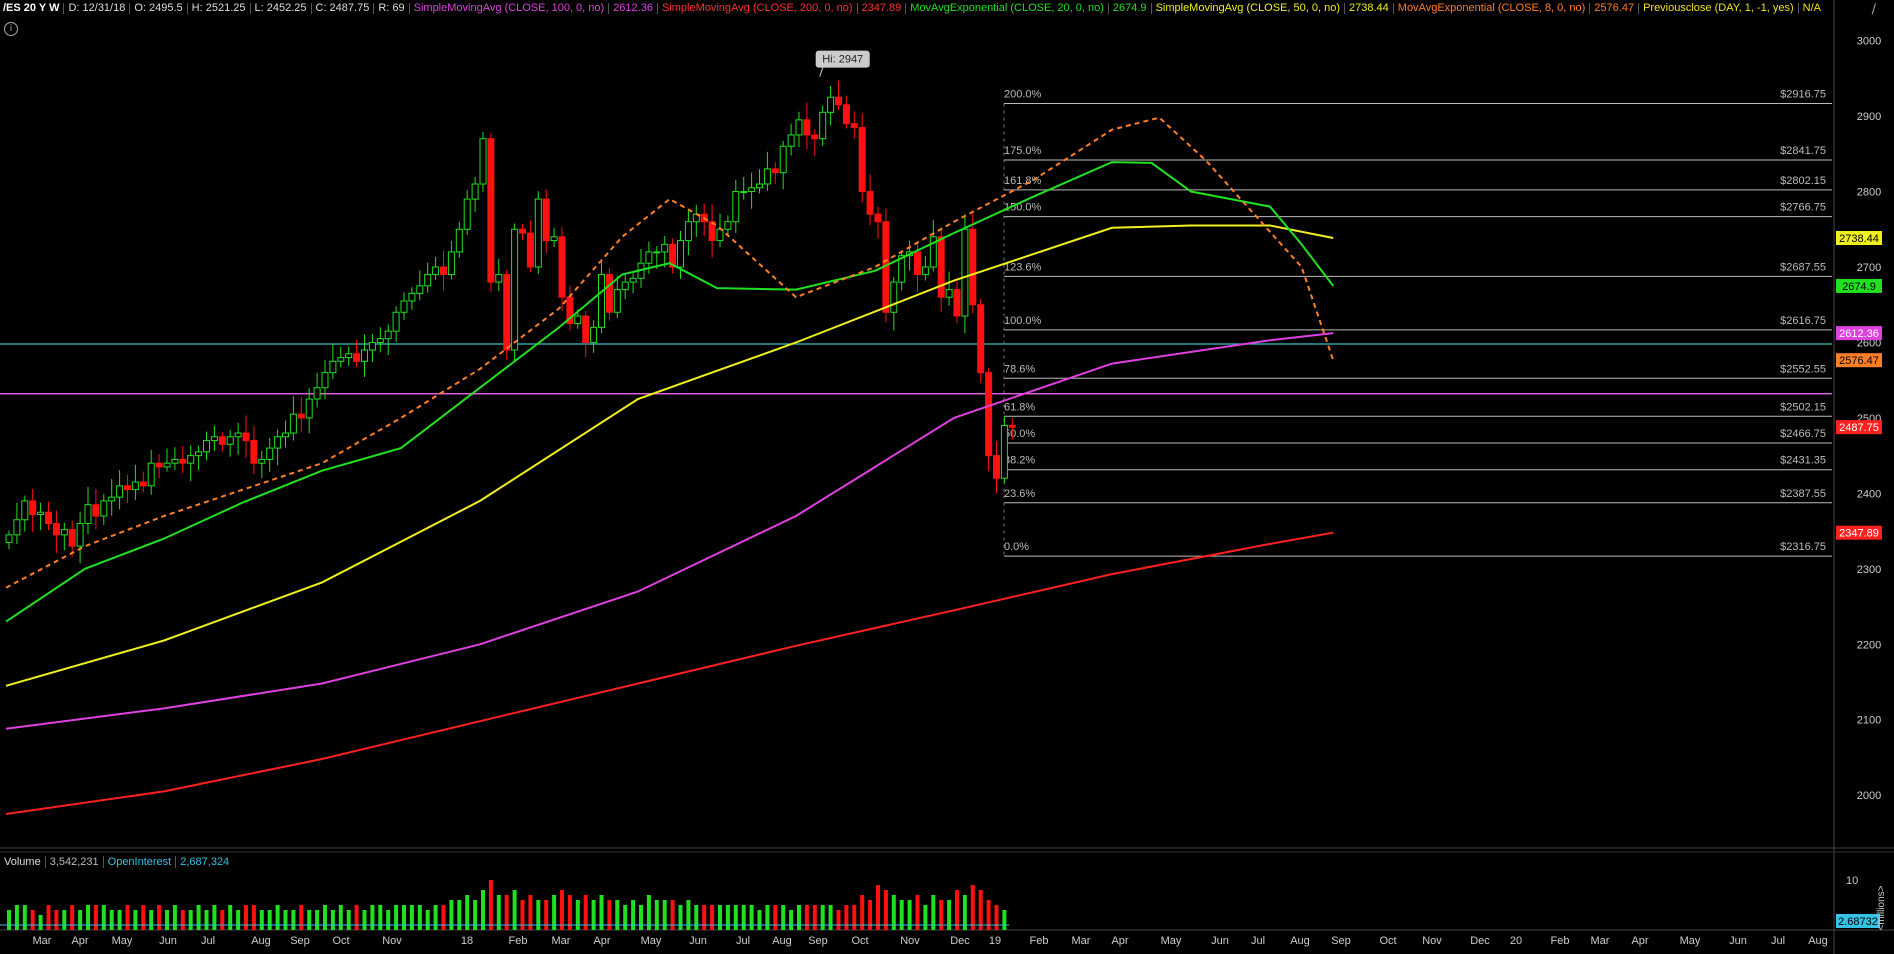 This screenshot has width=1894, height=954. I want to click on fib-percent-label: 61.8%, so click(1019, 407).